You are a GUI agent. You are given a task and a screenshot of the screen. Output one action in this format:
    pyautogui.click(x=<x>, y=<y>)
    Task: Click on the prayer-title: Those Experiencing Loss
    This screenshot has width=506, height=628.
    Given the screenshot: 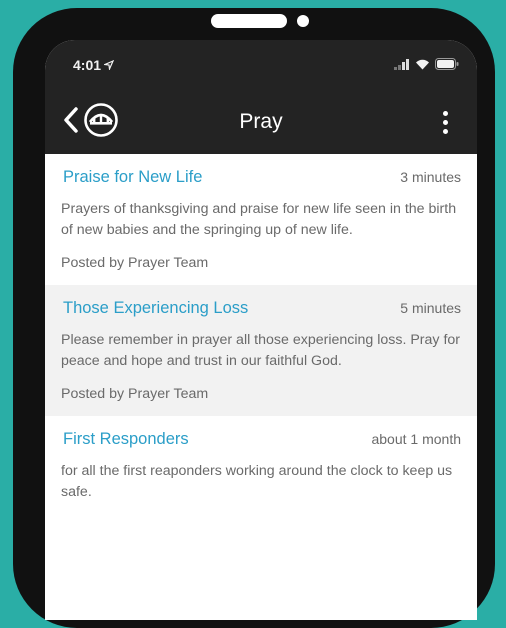 What is the action you would take?
    pyautogui.click(x=154, y=308)
    